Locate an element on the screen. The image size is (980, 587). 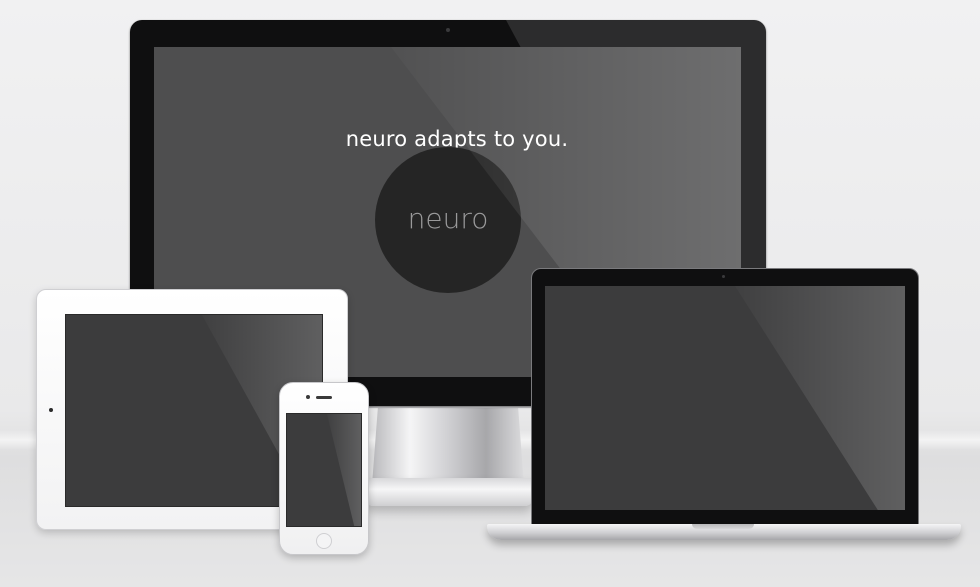
laptop-camera-icon is located at coordinates (723, 276).